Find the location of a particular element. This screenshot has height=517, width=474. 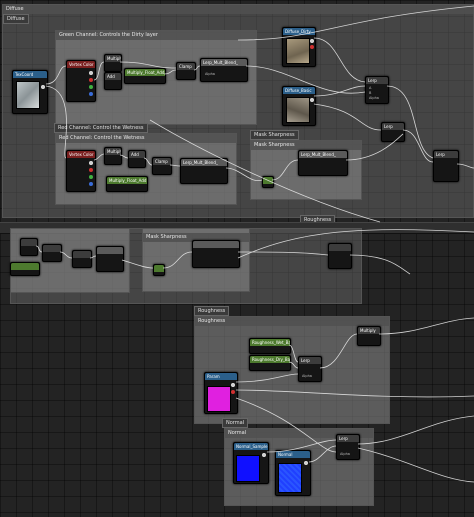

node-title: Param is located at coordinates (221, 376).